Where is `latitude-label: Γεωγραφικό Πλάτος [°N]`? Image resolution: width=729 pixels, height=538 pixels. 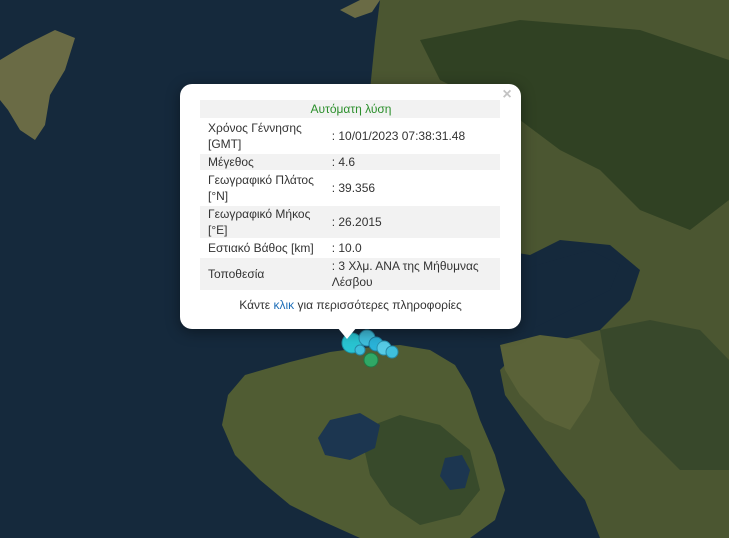
latitude-label: Γεωγραφικό Πλάτος [°N] is located at coordinates (261, 188).